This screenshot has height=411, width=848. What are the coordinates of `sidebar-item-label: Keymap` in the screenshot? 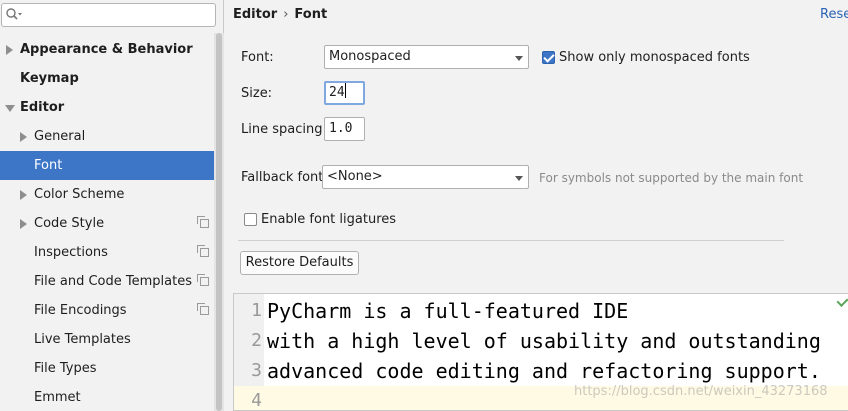 It's located at (49, 78).